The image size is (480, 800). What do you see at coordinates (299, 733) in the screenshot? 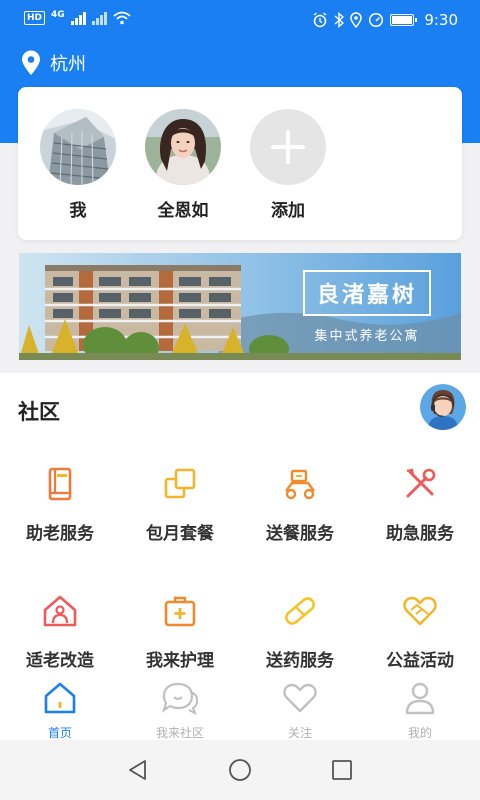
I see `tab-label: 关注` at bounding box center [299, 733].